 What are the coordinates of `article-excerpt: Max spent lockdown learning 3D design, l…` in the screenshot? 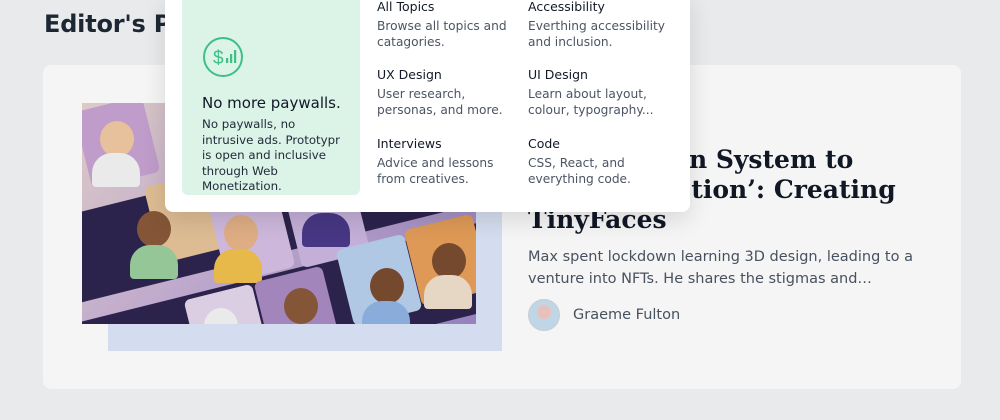 It's located at (720, 268).